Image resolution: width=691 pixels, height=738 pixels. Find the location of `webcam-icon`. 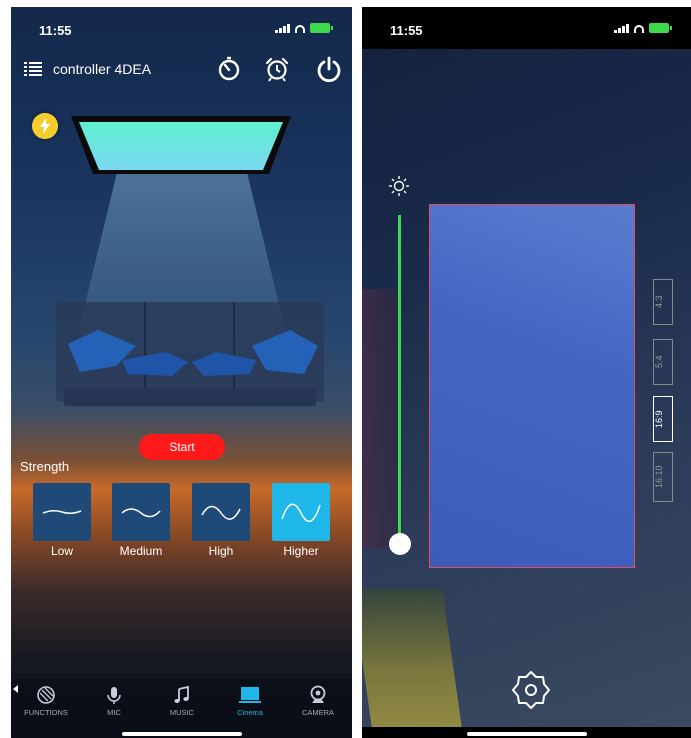

webcam-icon is located at coordinates (318, 694).